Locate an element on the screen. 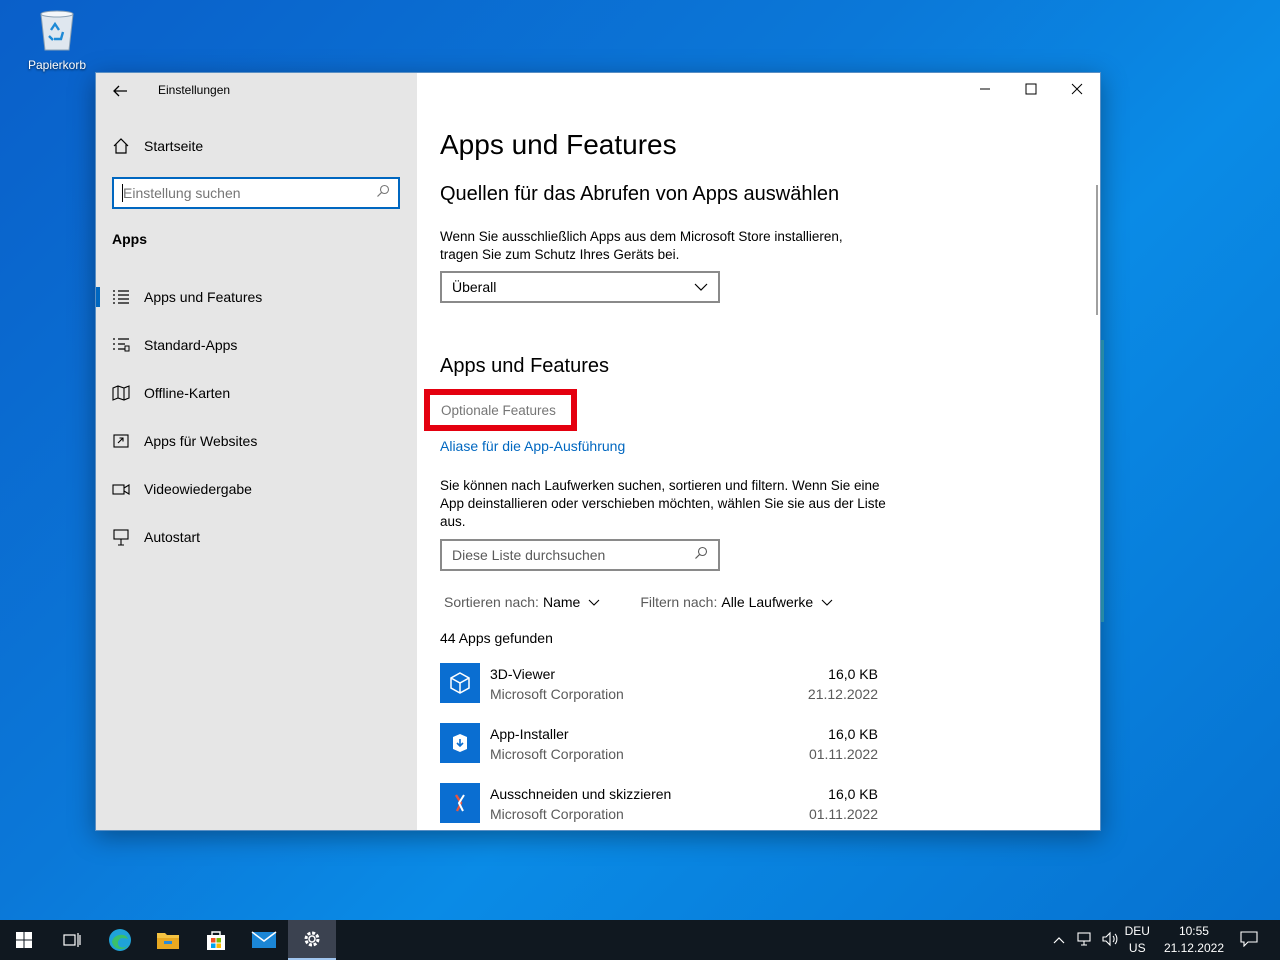 The width and height of the screenshot is (1280, 960). sidebar-item-video-playback: Videowiedergabe is located at coordinates (256, 489).